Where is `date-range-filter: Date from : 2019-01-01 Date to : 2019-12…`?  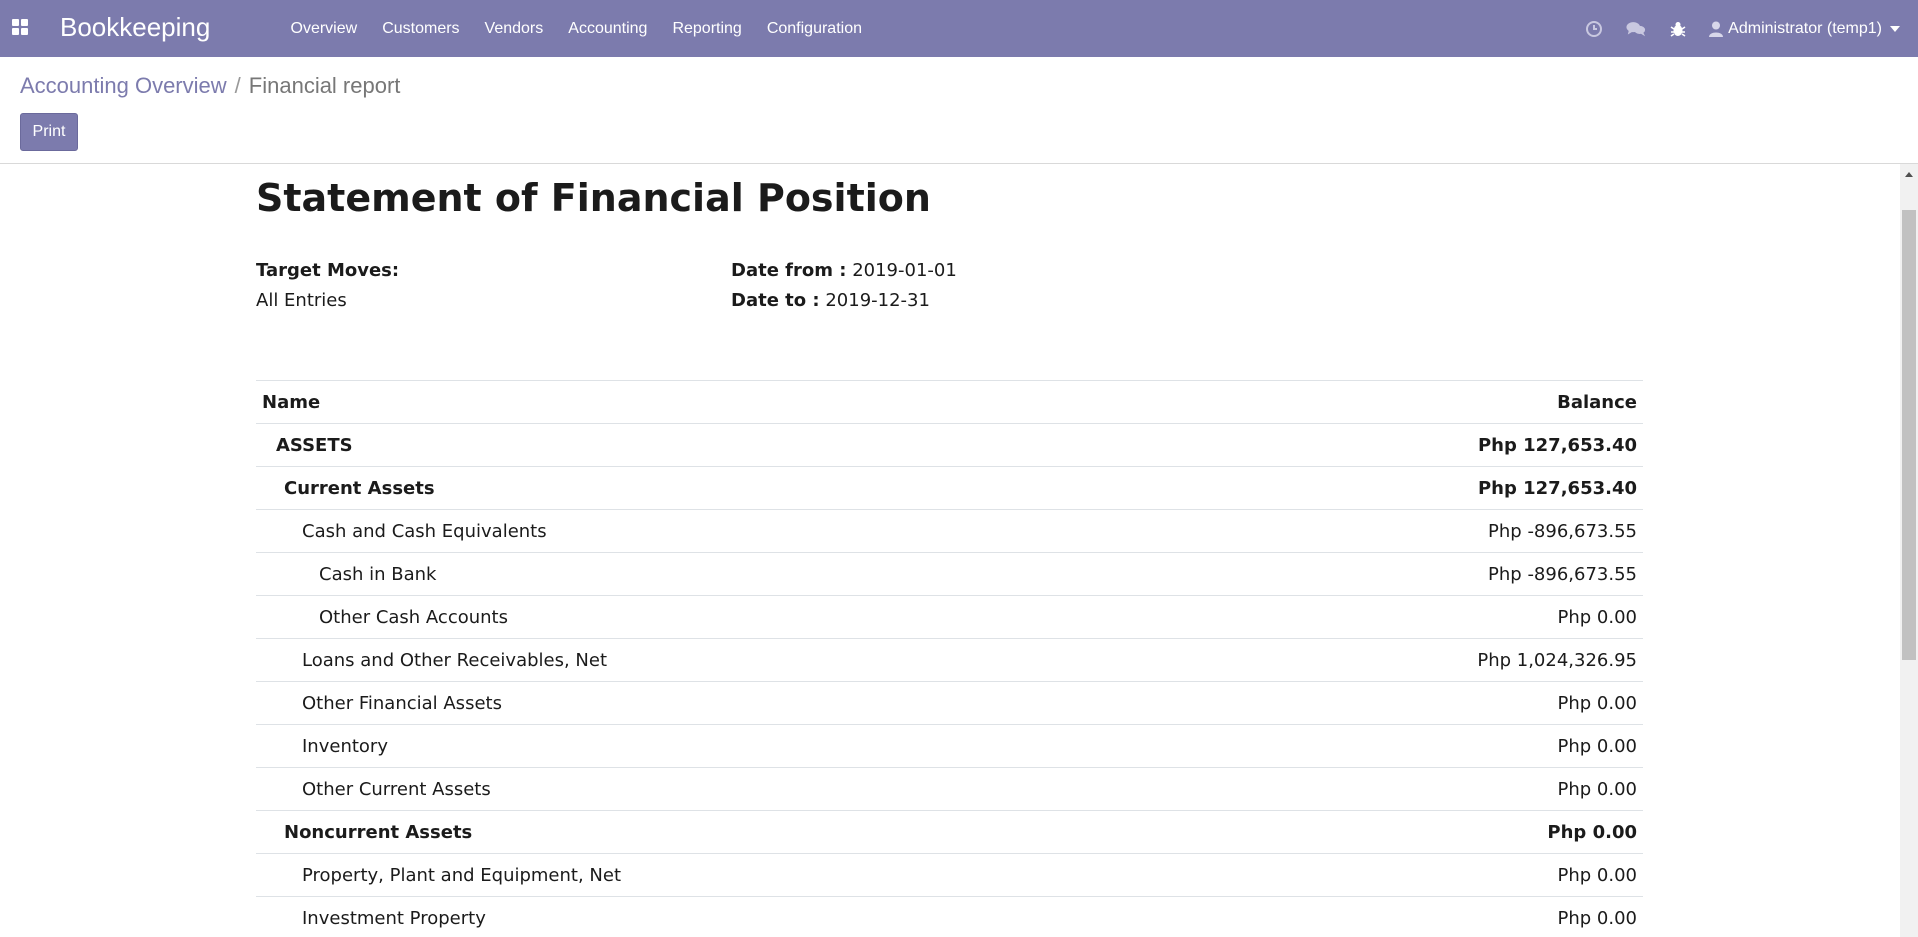 date-range-filter: Date from : 2019-01-01 Date to : 2019-12… is located at coordinates (844, 286).